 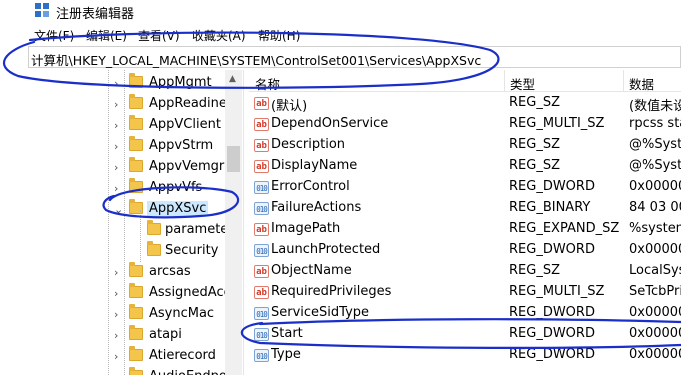 I want to click on menu-edit: 编辑(E), so click(x=106, y=35).